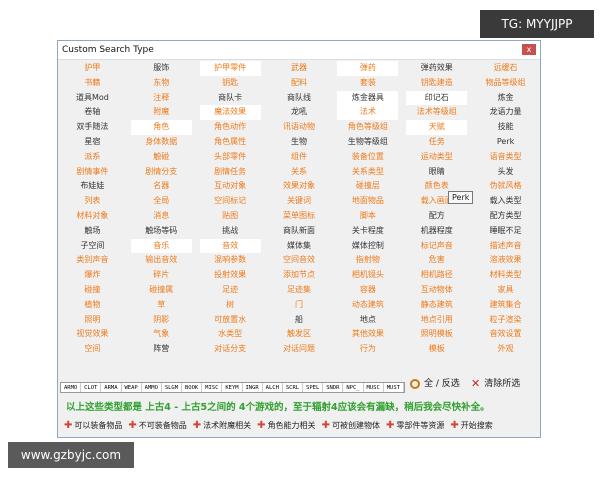  I want to click on record-type-option: 碰撞属, so click(161, 290).